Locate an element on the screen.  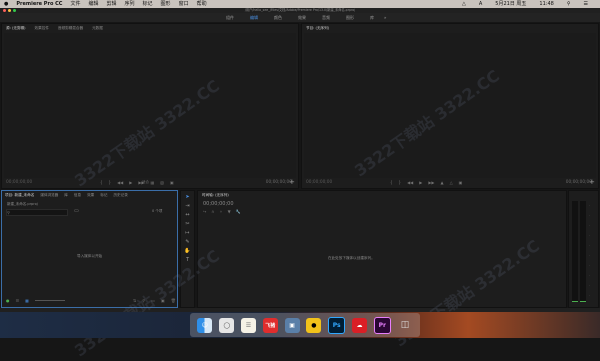
minimize-window-button is located at coordinates (9, 10).